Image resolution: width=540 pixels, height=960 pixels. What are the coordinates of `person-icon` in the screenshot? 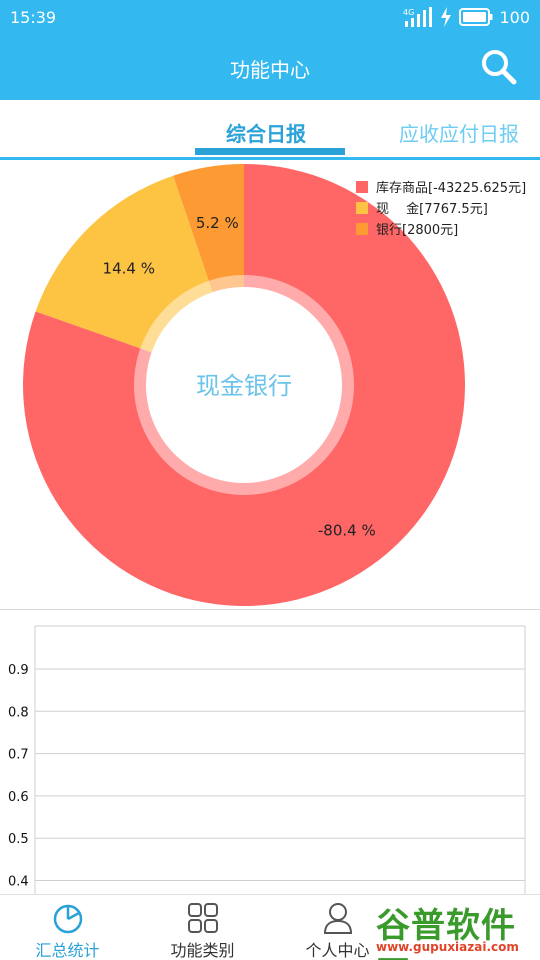 It's located at (337, 918).